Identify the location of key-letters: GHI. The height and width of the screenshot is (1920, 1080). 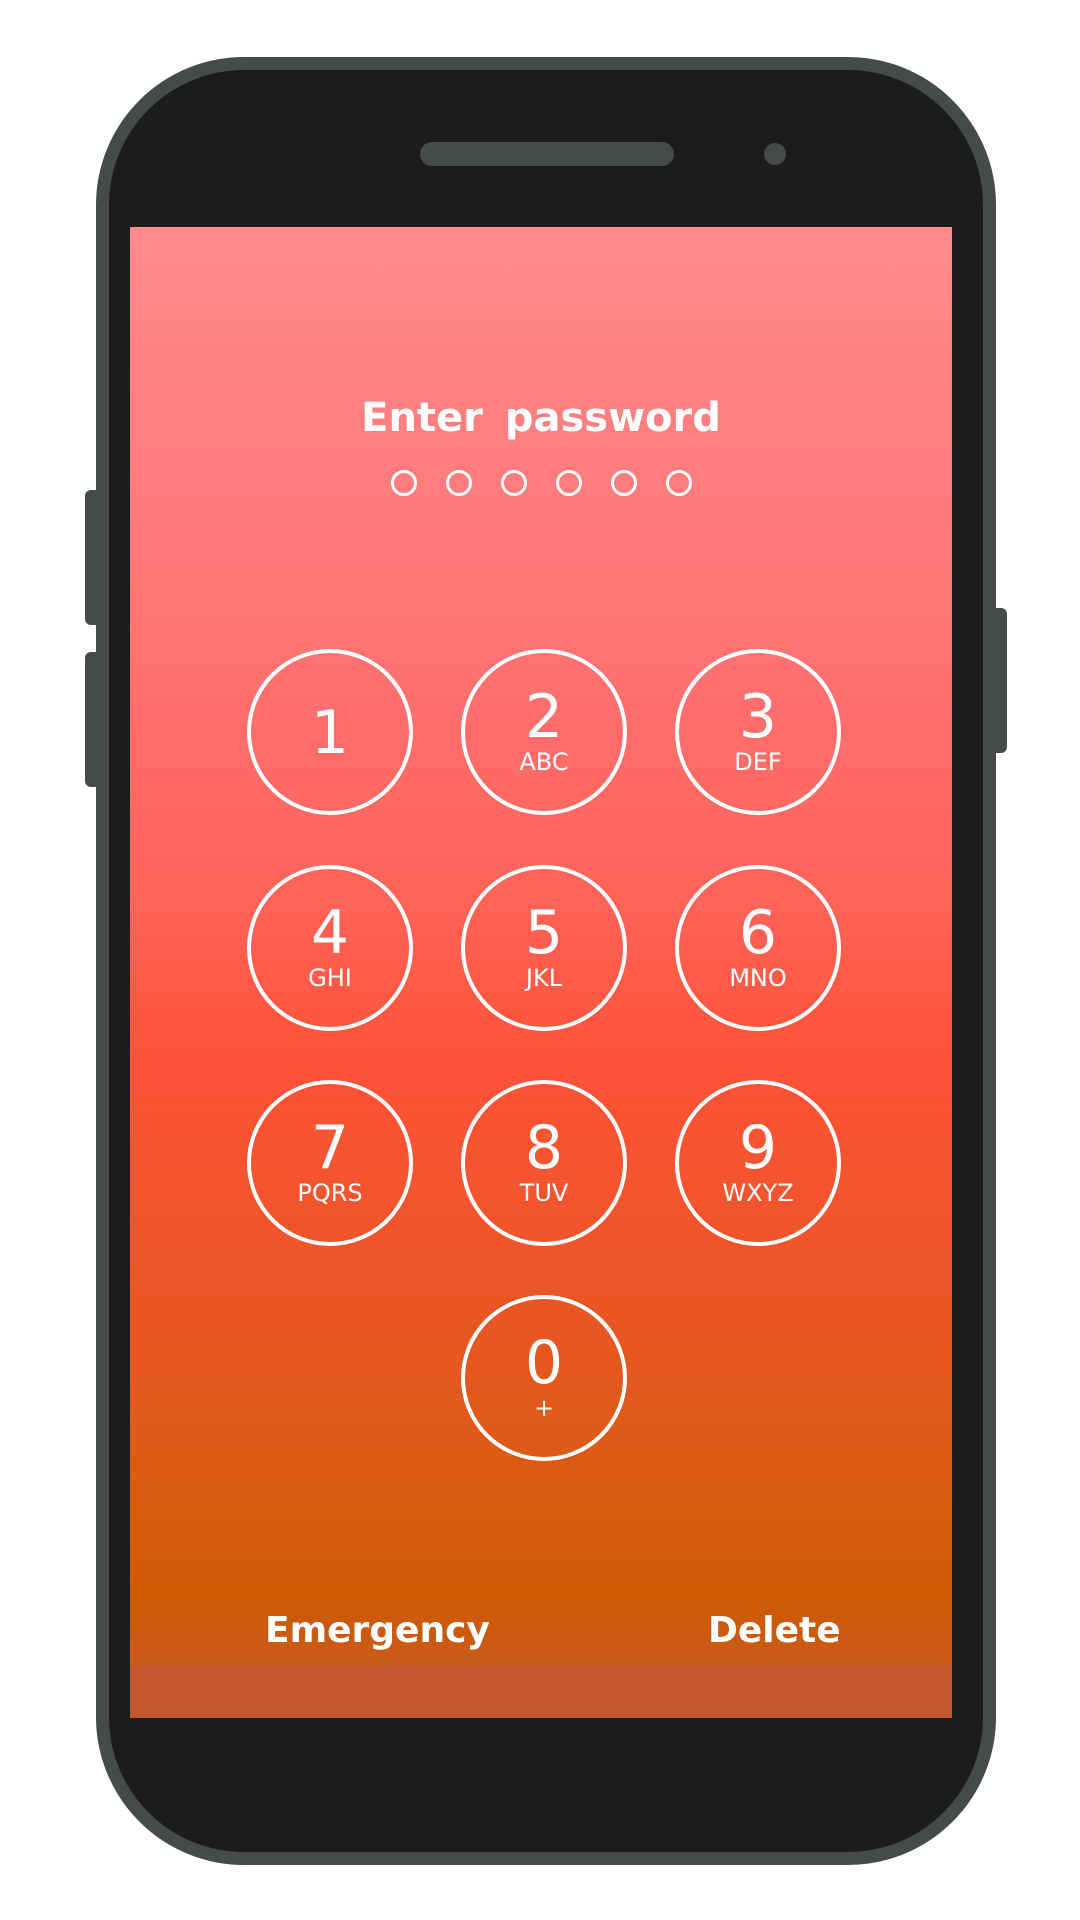
(330, 978).